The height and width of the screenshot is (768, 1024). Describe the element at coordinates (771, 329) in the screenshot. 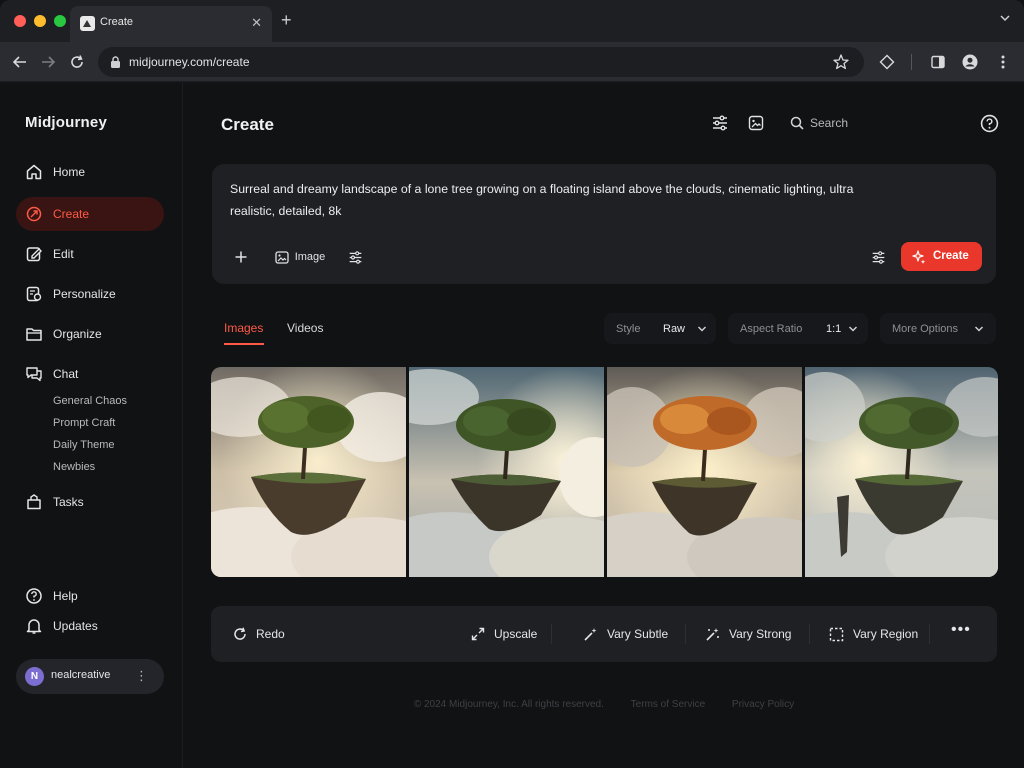

I see `aspect-ratio-label: Aspect Ratio` at that location.